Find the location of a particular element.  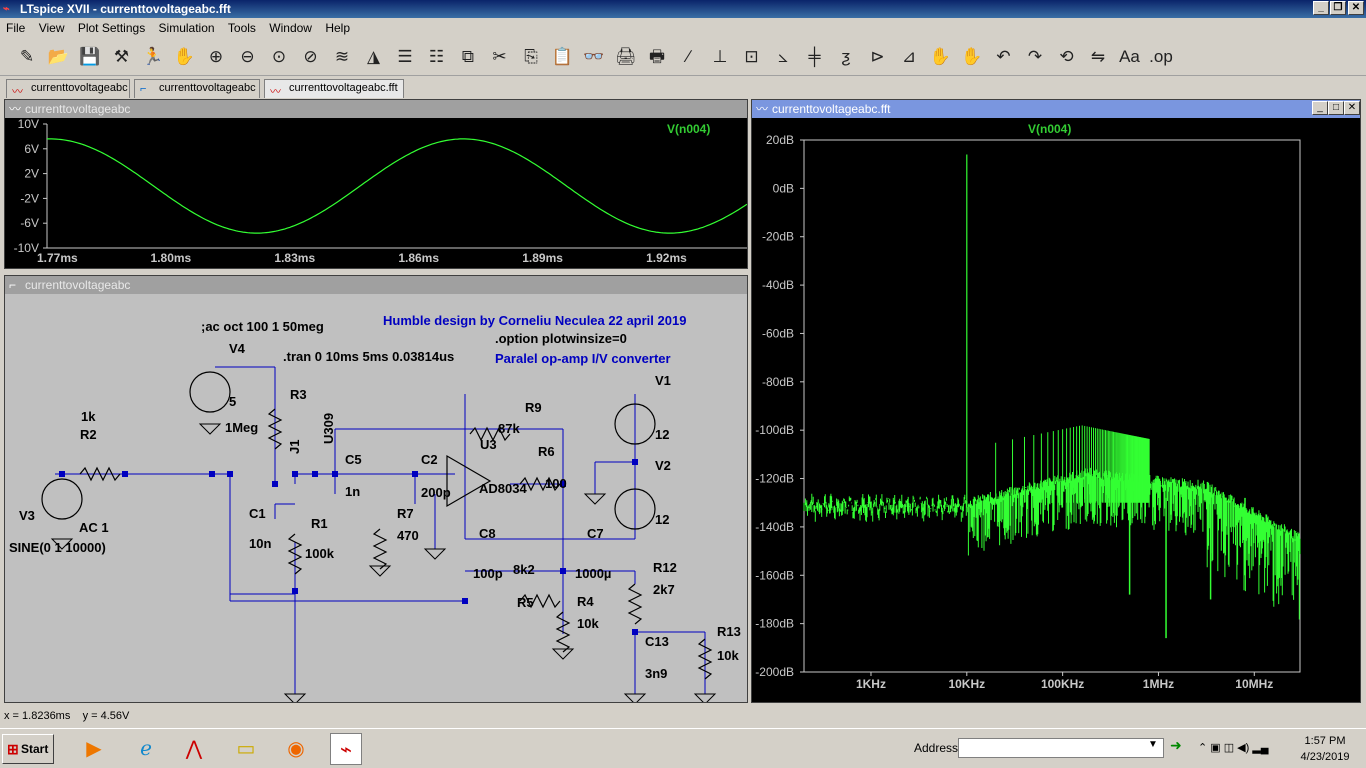

schematic-label-c5: C5 is located at coordinates (353, 459).